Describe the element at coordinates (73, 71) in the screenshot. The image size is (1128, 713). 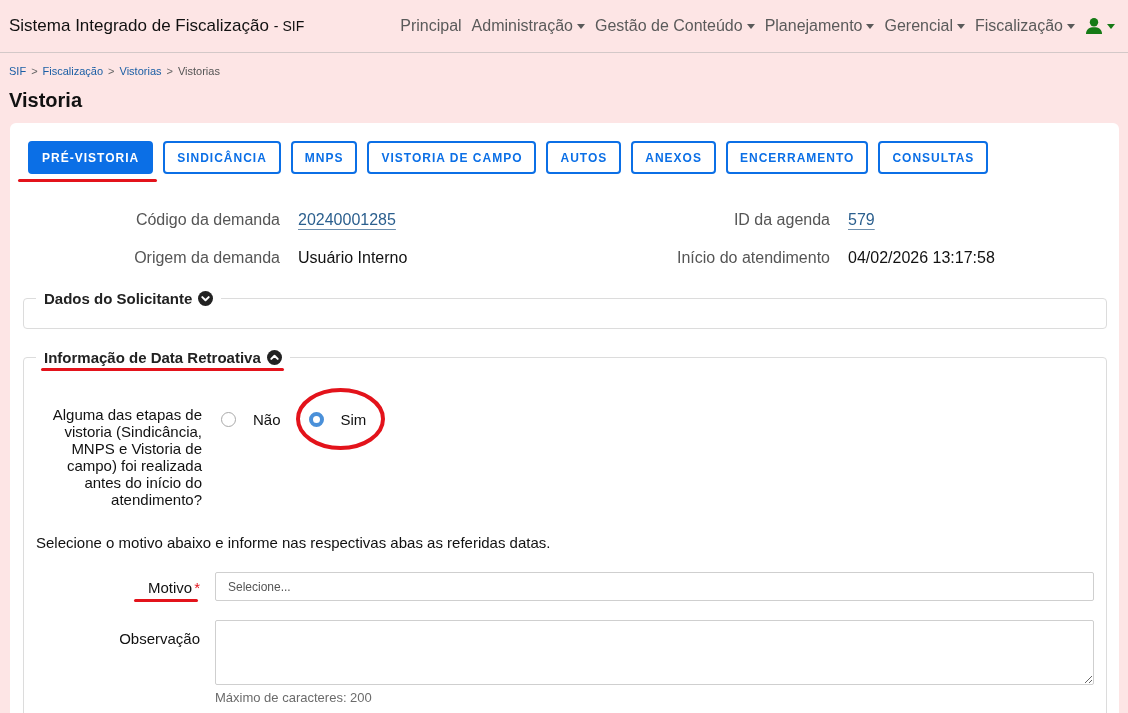
I see `breadcrumb-link: Fiscalização` at that location.